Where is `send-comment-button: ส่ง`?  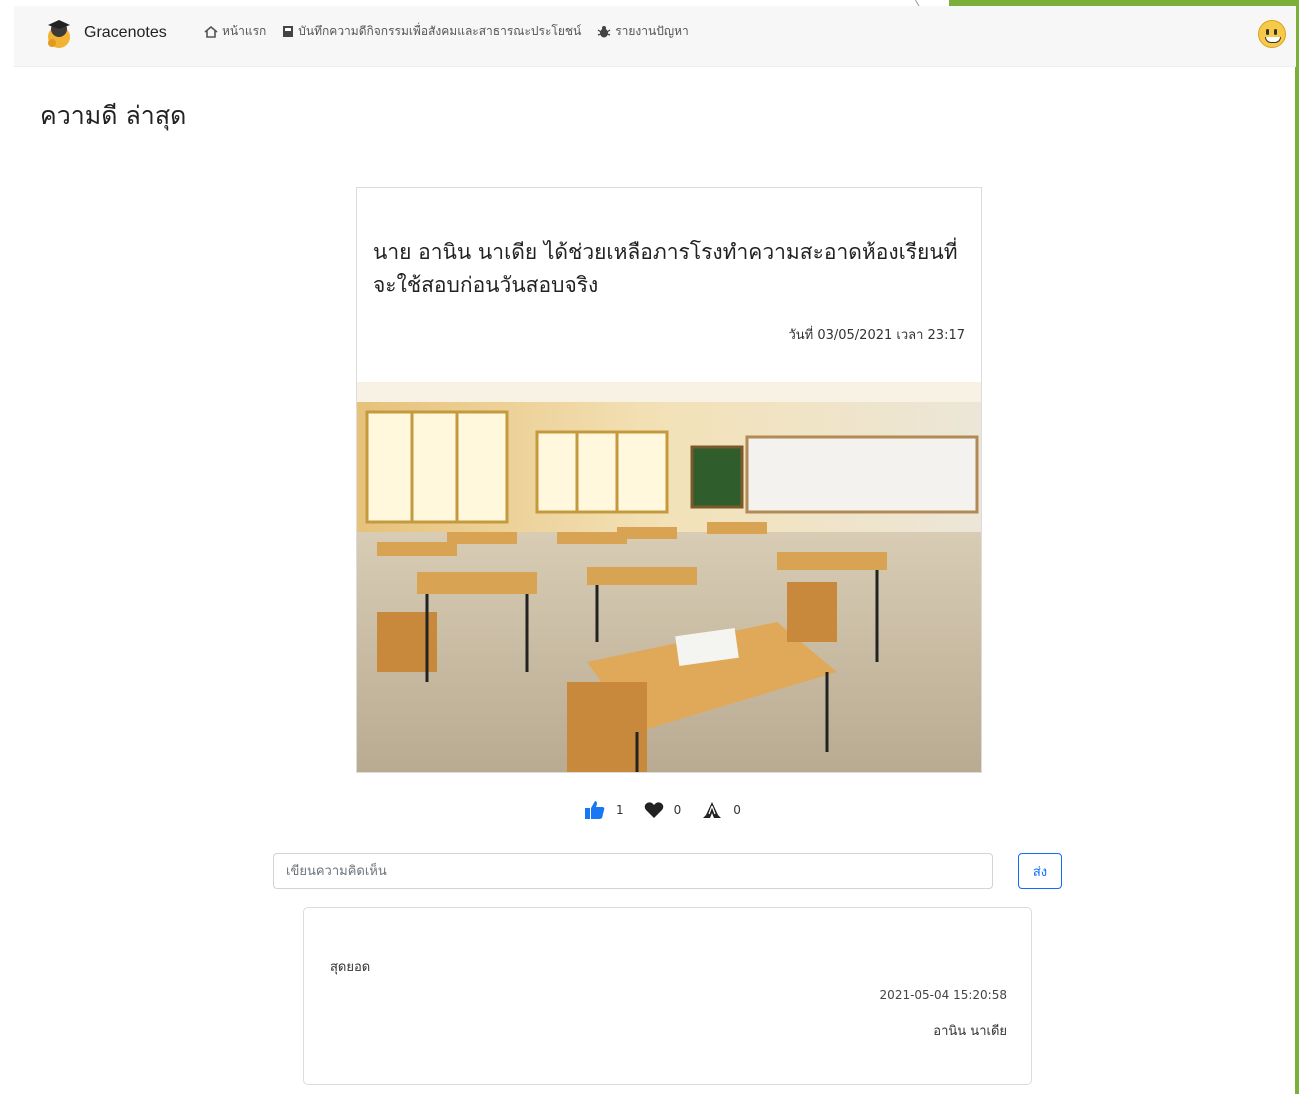 send-comment-button: ส่ง is located at coordinates (1040, 871).